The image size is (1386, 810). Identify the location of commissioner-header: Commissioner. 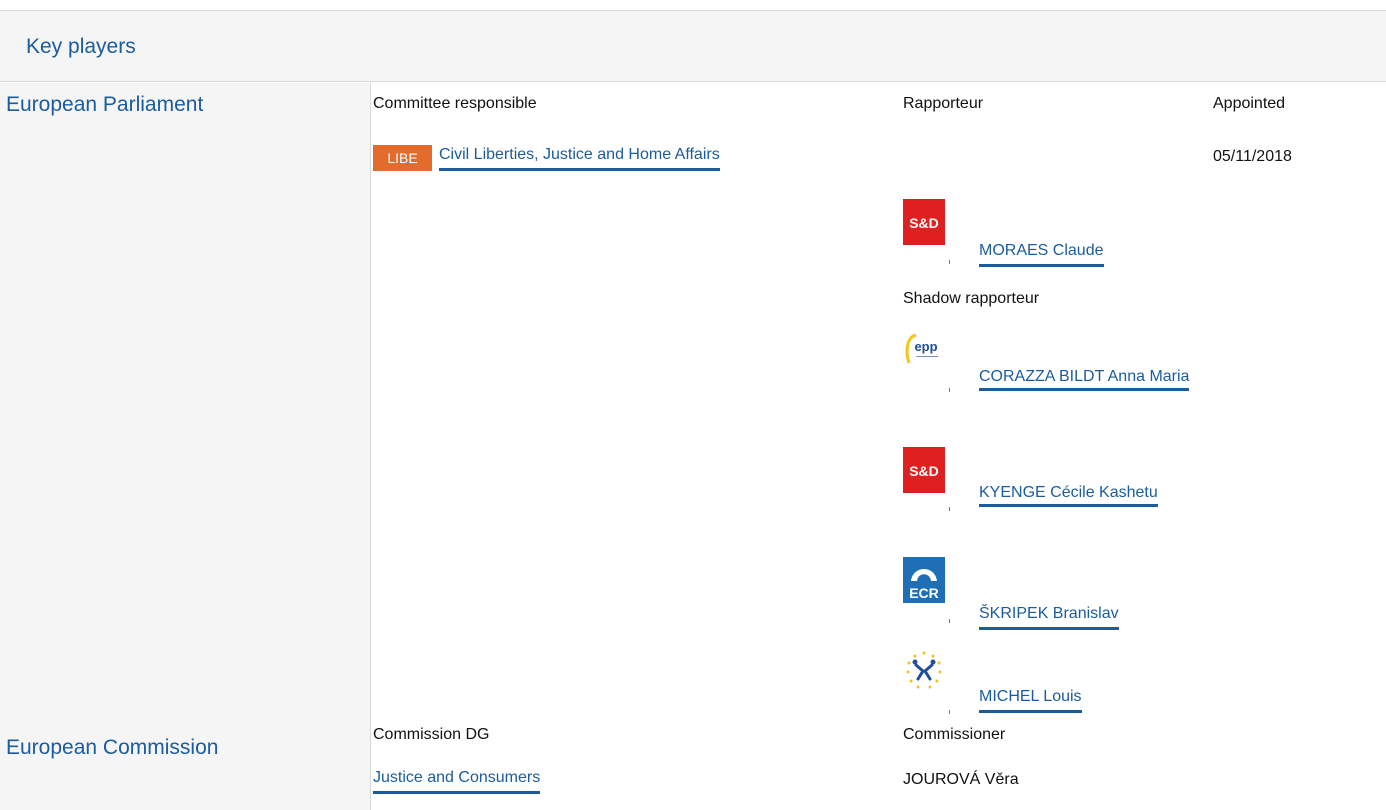
(954, 734).